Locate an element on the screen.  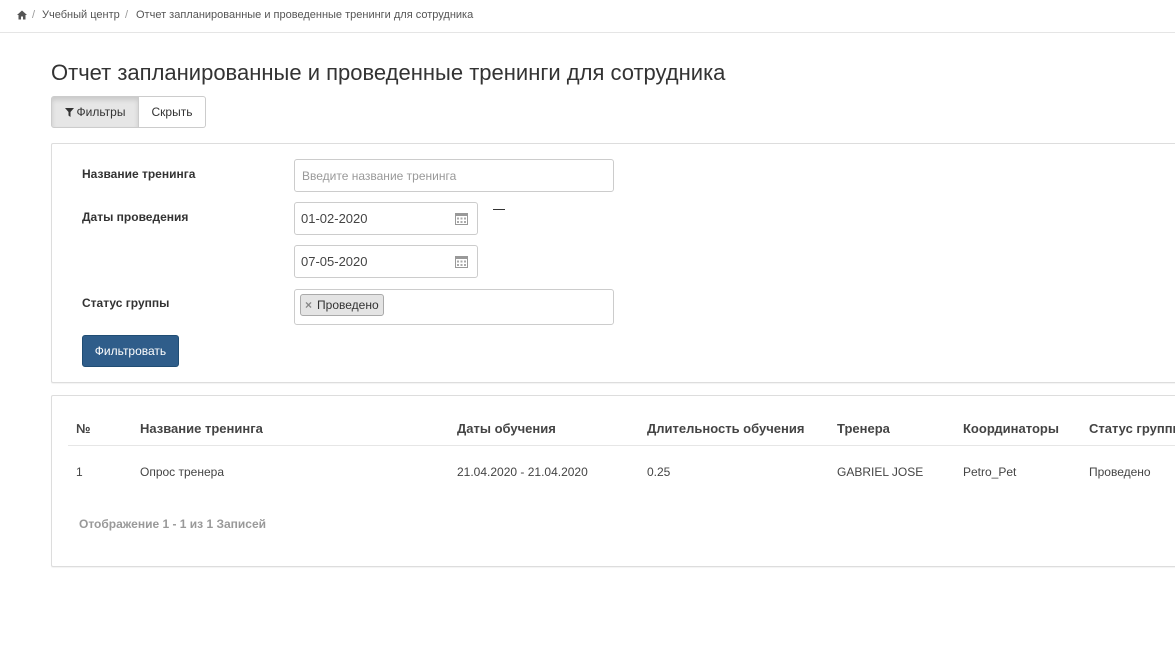
column-header-training-name: Название тренинга is located at coordinates (201, 428).